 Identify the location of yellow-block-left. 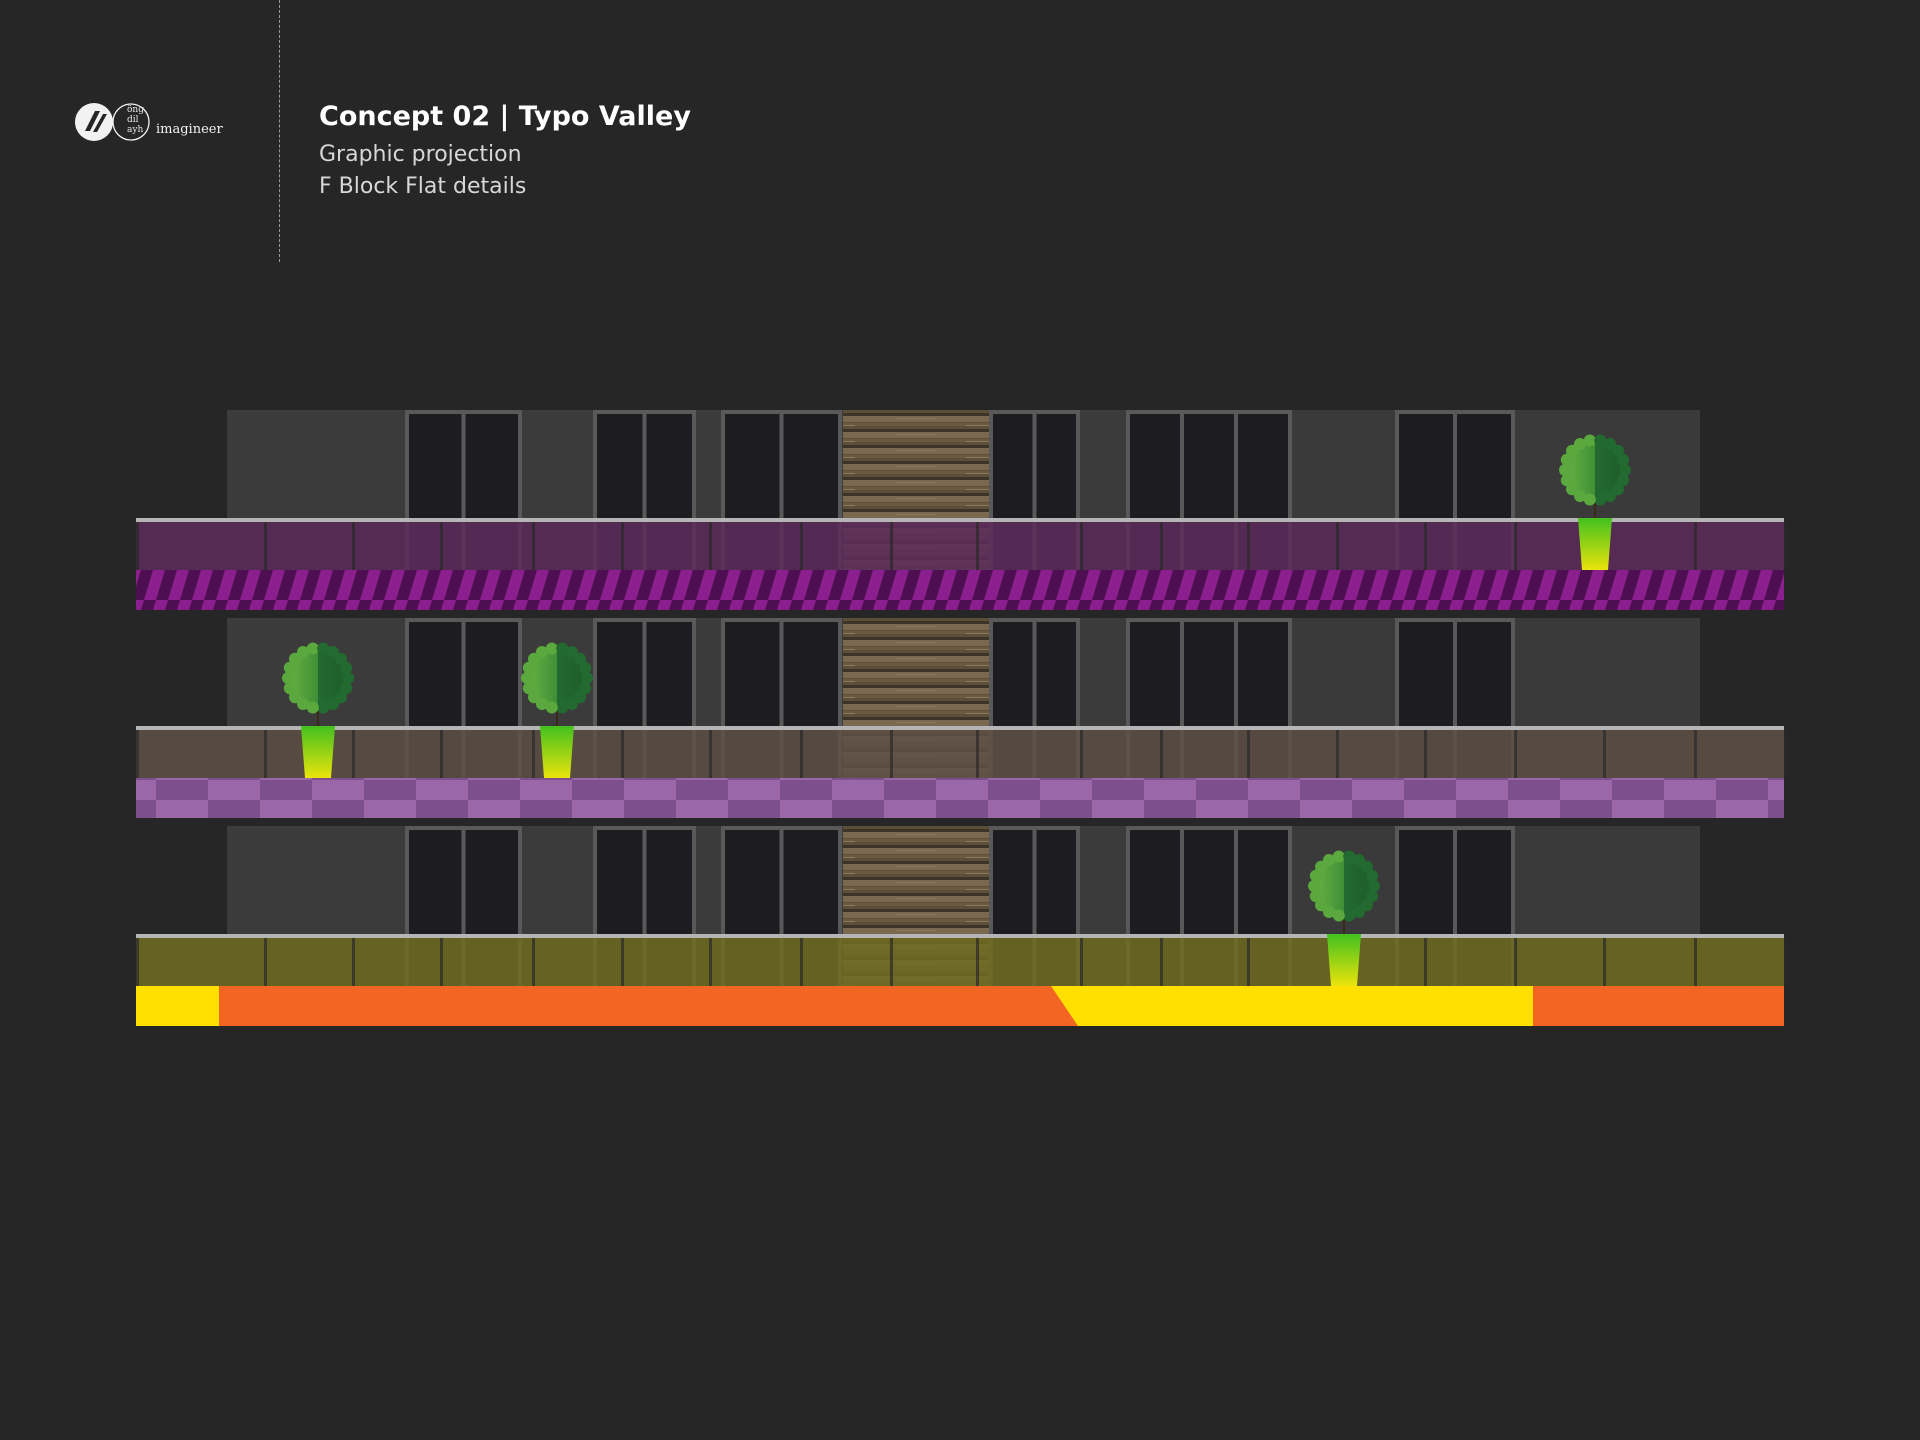
(177, 1006).